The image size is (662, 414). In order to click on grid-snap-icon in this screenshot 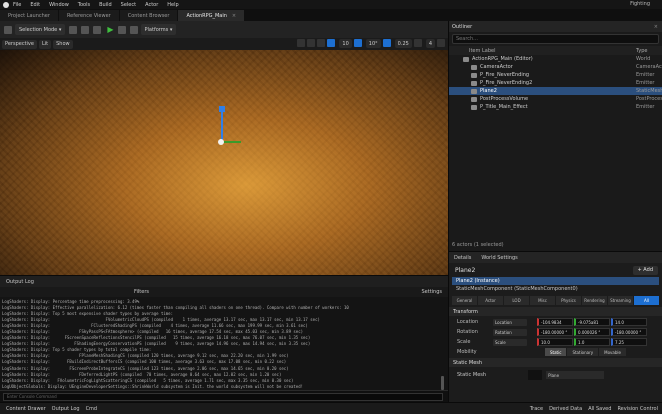, I will do `click(331, 43)`.